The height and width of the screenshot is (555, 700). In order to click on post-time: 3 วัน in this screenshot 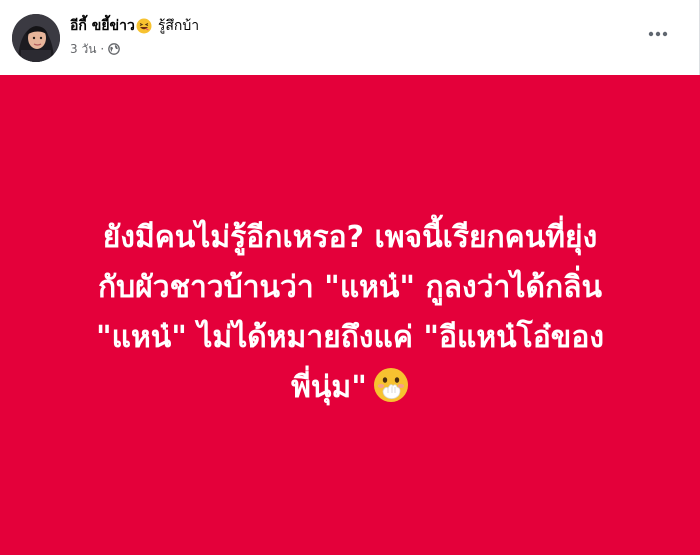, I will do `click(83, 49)`.